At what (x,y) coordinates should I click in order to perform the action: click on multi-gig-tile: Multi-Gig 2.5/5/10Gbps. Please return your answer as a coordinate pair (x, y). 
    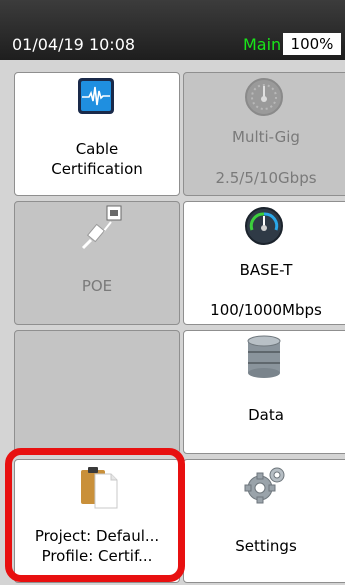
    Looking at the image, I should click on (264, 134).